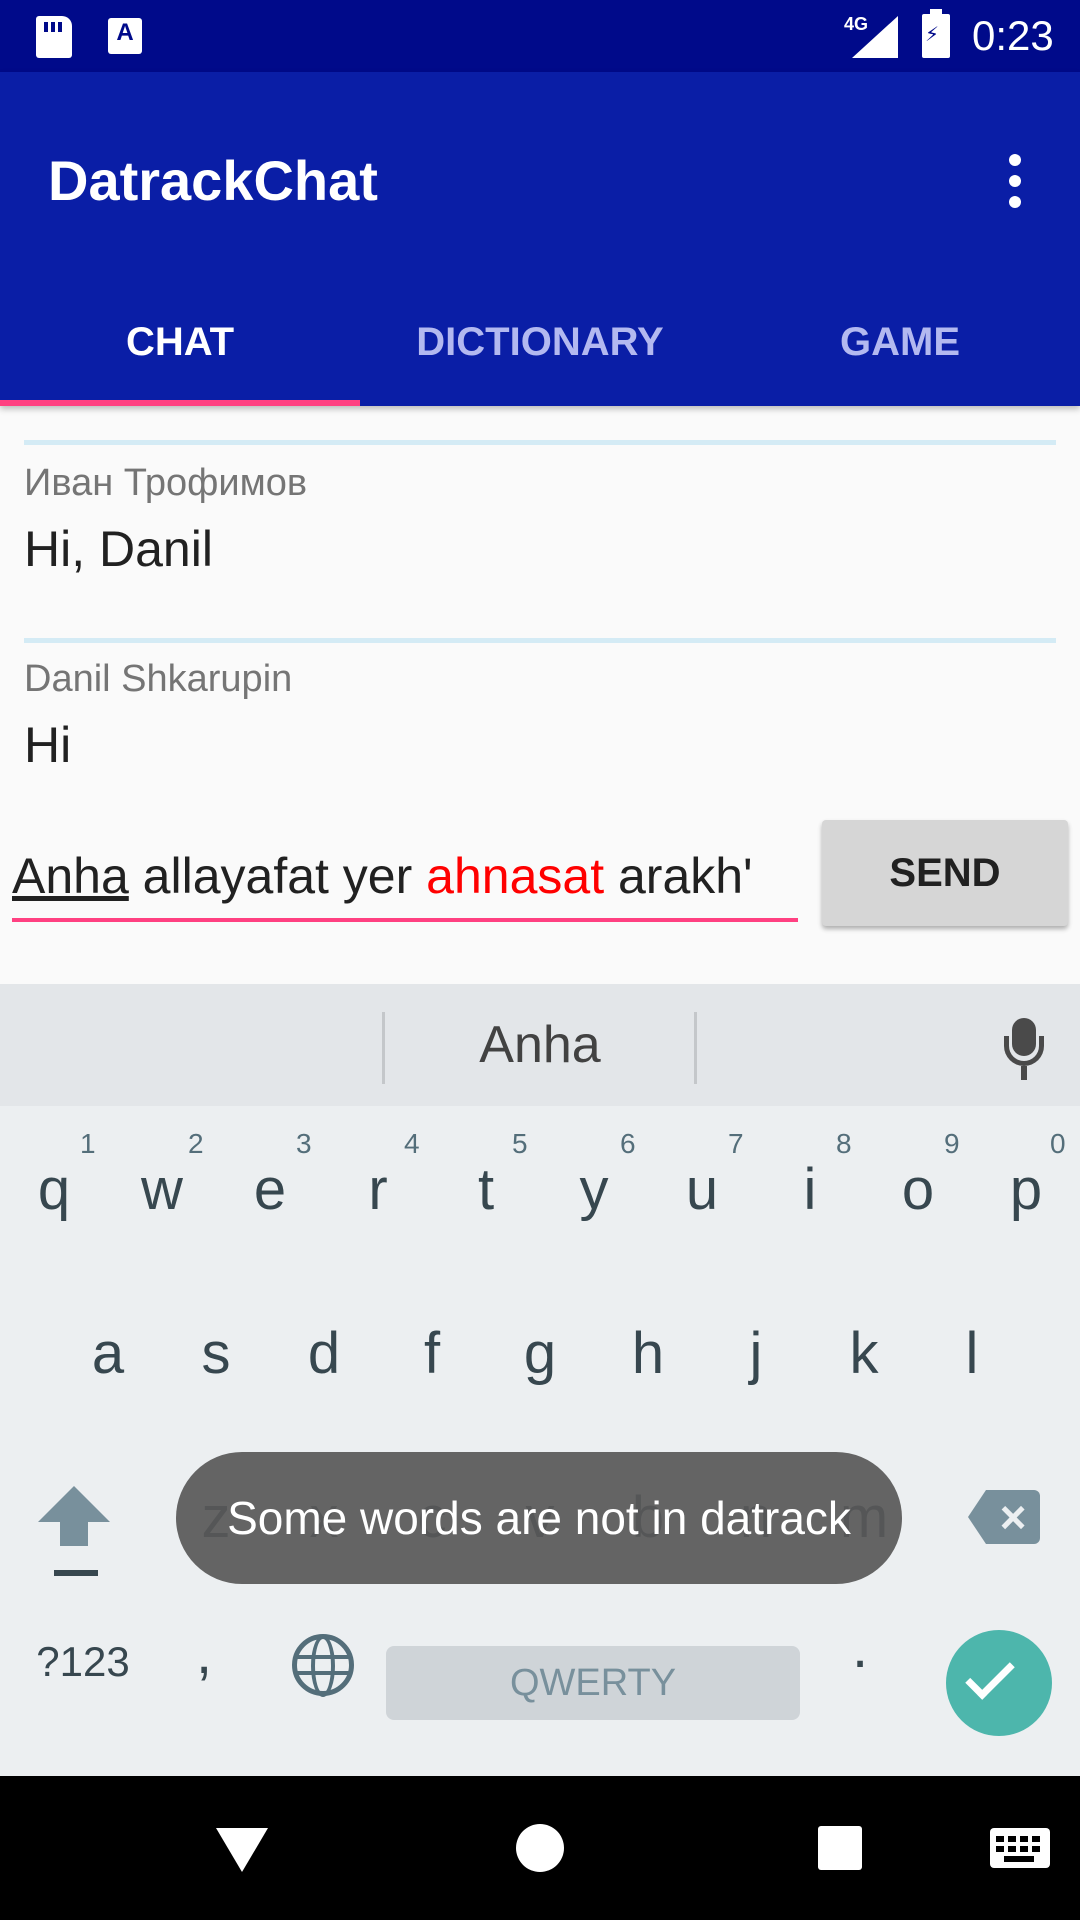  What do you see at coordinates (695, 1048) in the screenshot?
I see `suggestion-separator` at bounding box center [695, 1048].